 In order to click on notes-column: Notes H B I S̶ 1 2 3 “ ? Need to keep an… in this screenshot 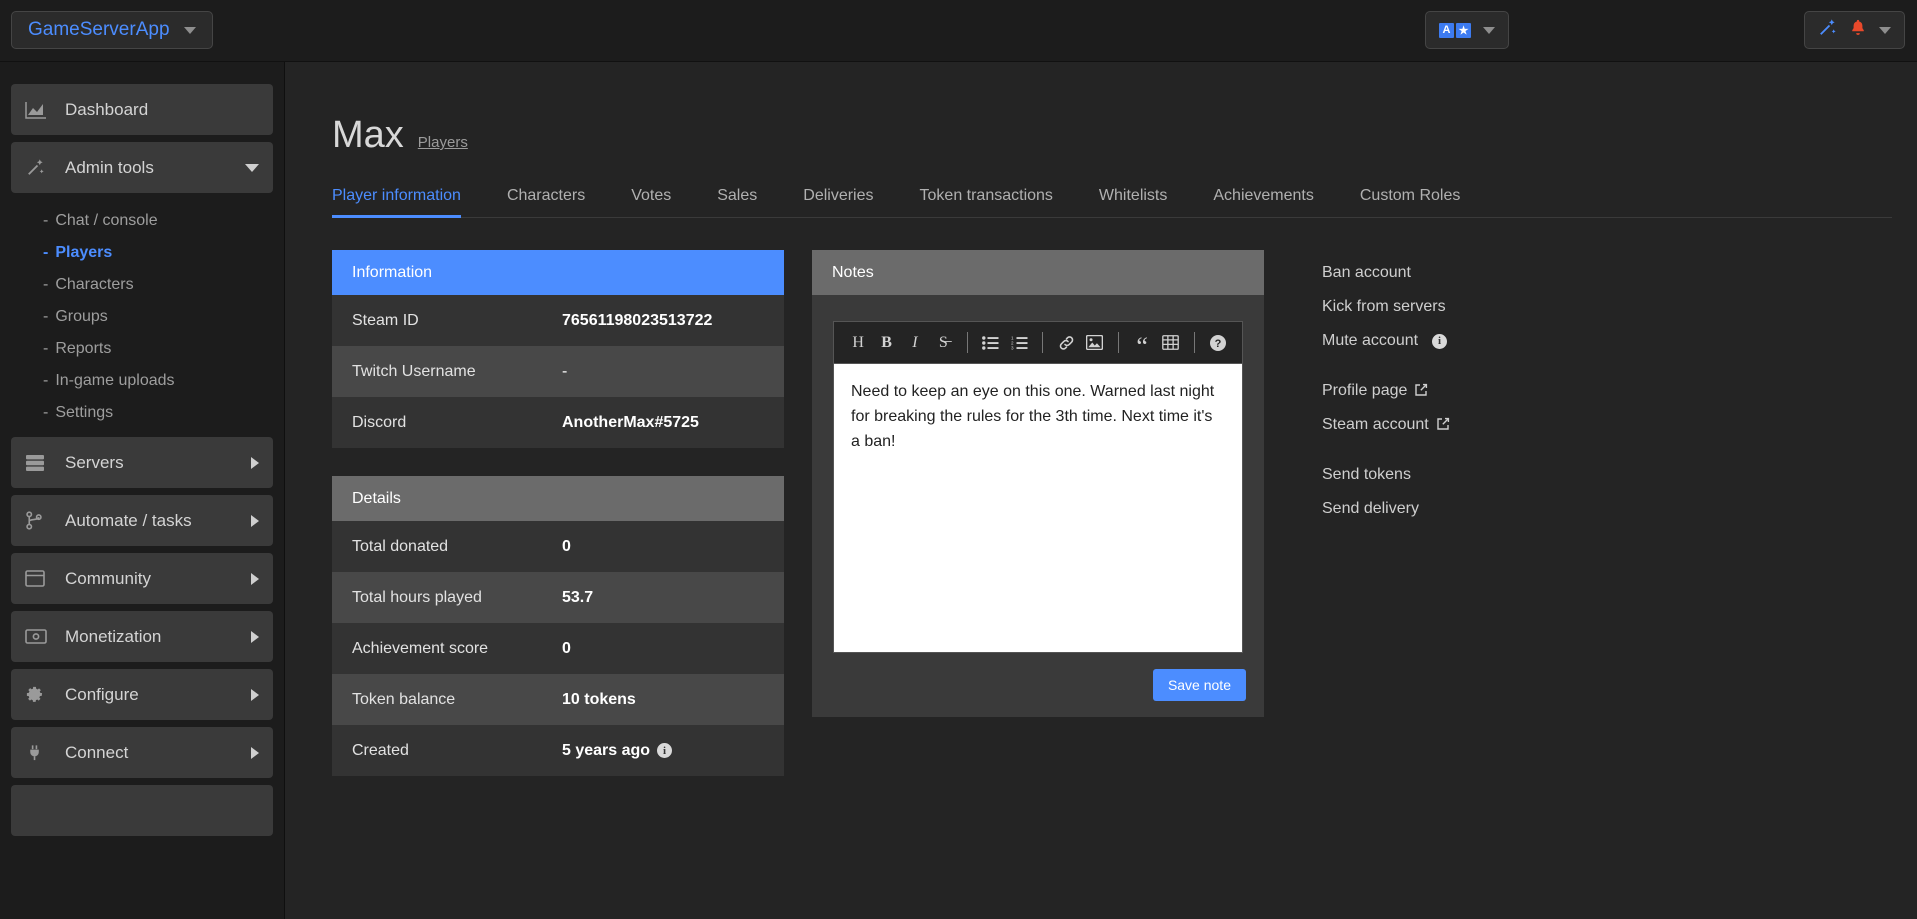, I will do `click(1038, 527)`.